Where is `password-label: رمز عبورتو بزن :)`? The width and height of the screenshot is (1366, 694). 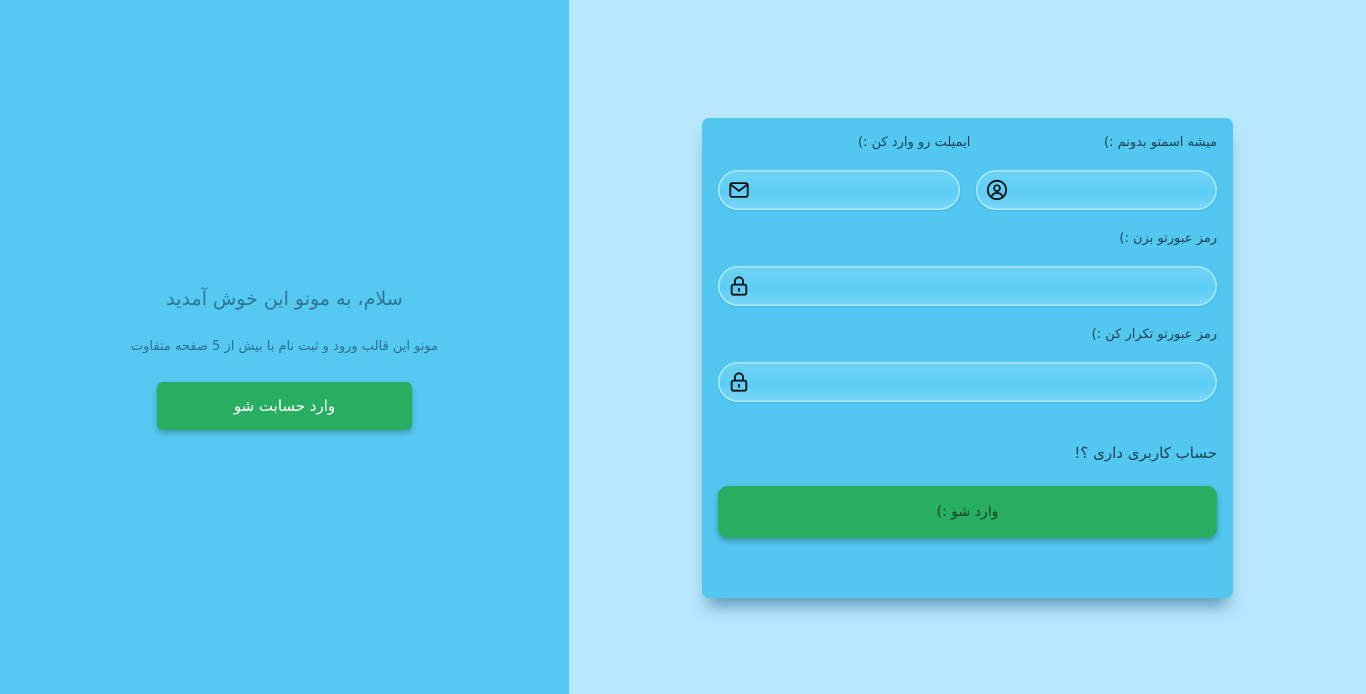
password-label: رمز عبورتو بزن :) is located at coordinates (1168, 238).